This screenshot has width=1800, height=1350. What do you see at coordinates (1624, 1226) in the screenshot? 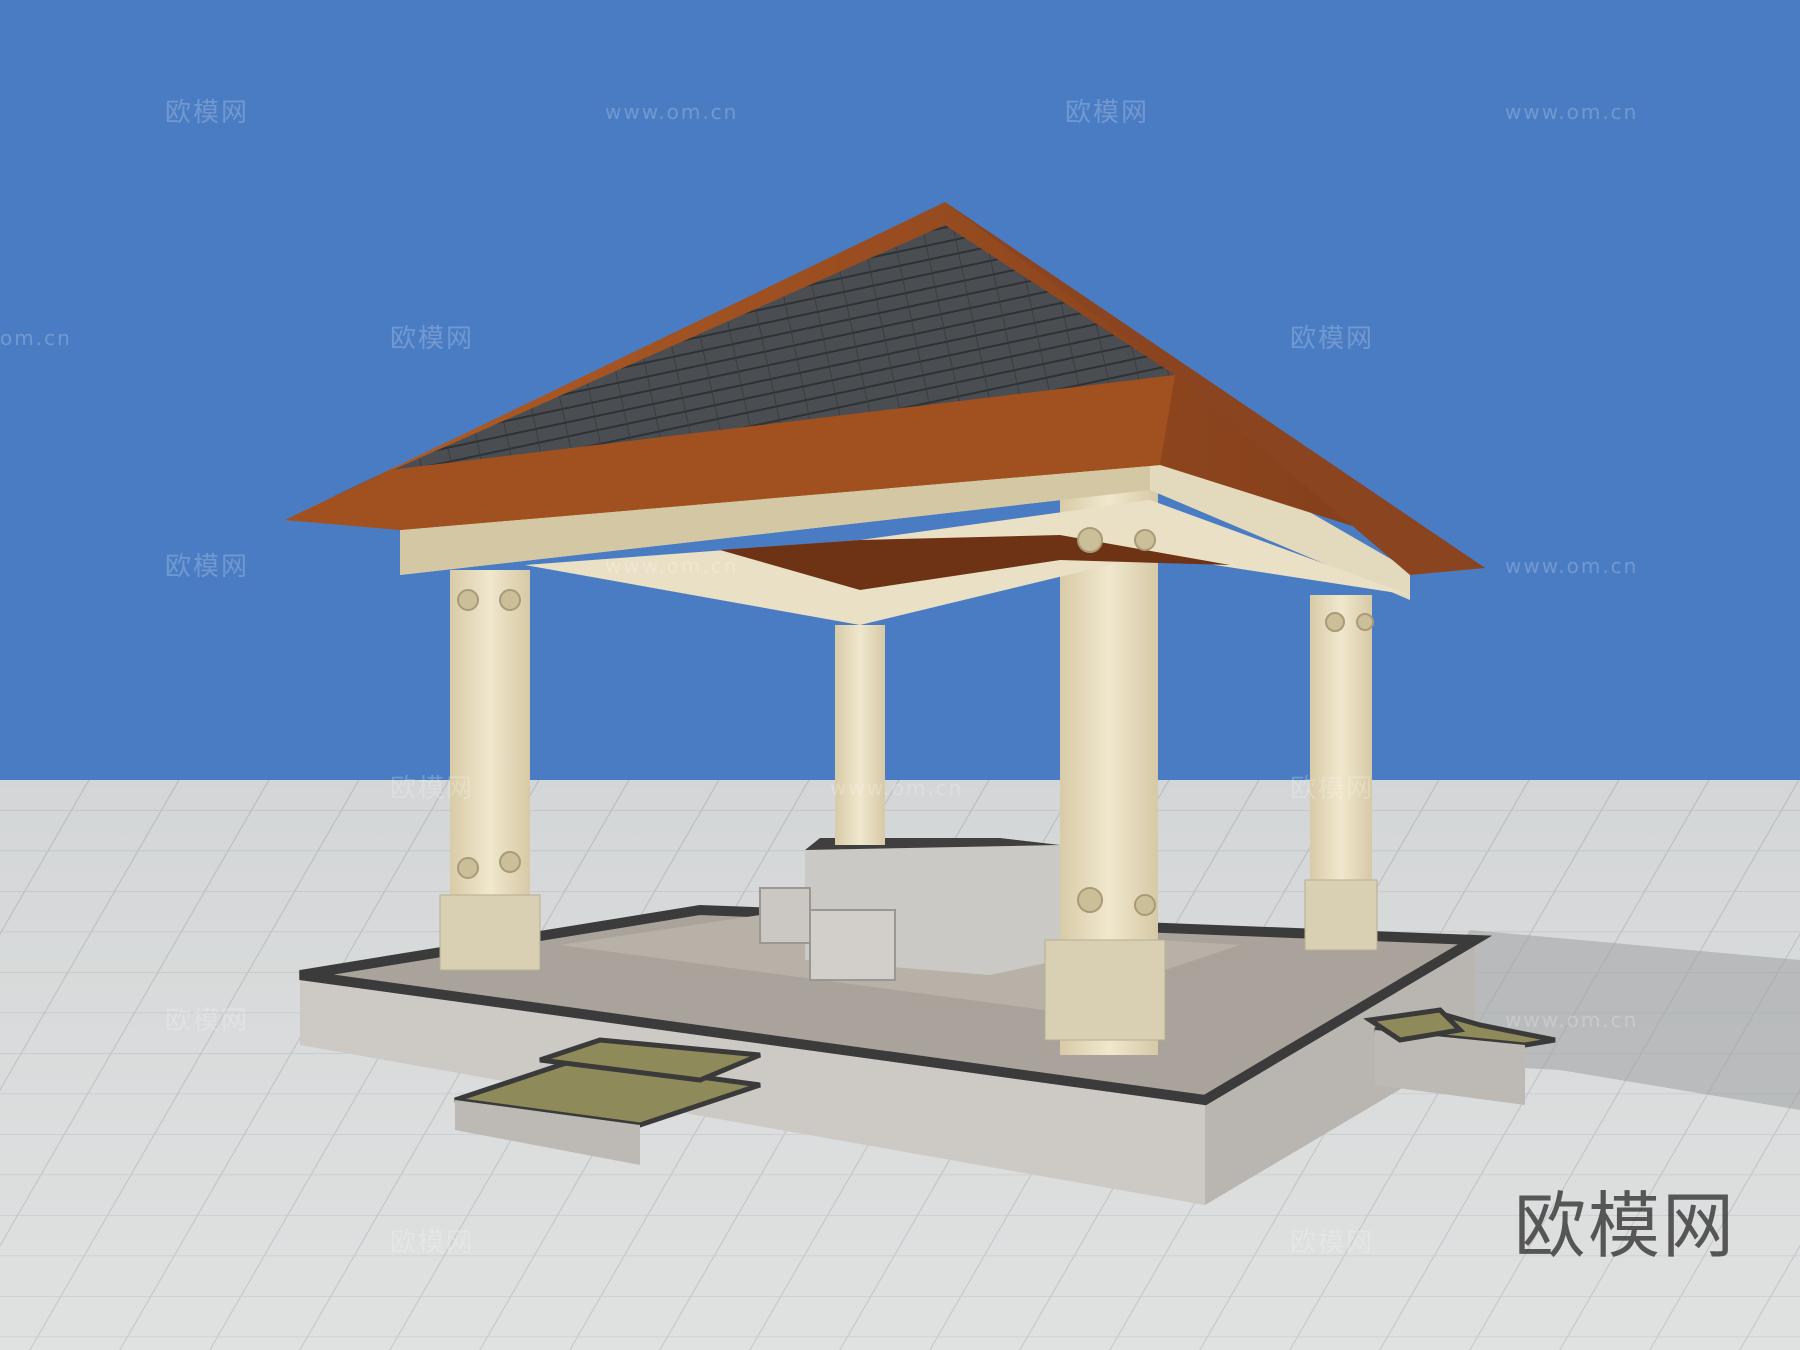
I see `brand-logo-text: 欧模网` at bounding box center [1624, 1226].